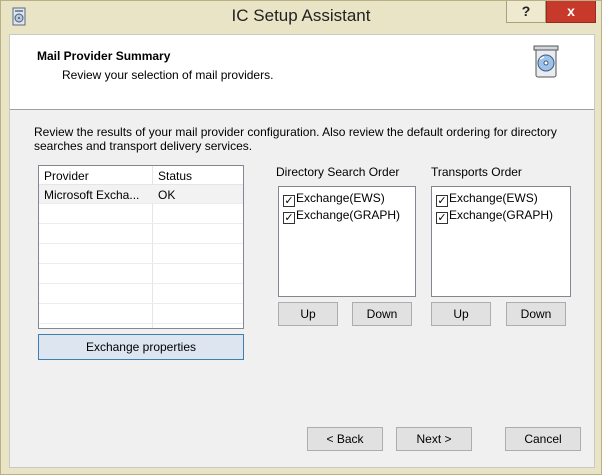 This screenshot has height=475, width=602. Describe the element at coordinates (501, 241) in the screenshot. I see `transports-order-list: ✓ Exchange(EWS) ✓ Exchange(GRAPH)` at that location.